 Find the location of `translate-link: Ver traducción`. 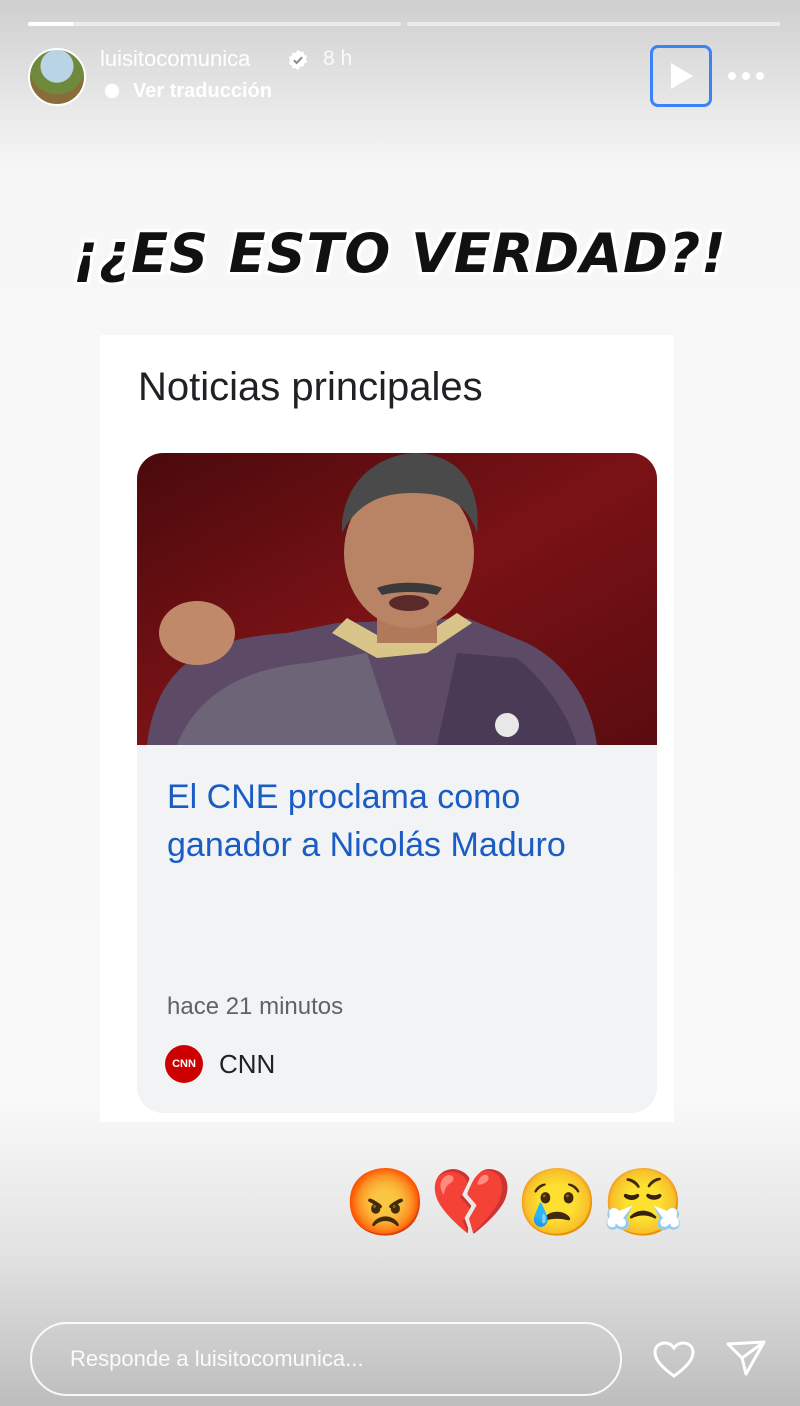

translate-link: Ver traducción is located at coordinates (202, 91).